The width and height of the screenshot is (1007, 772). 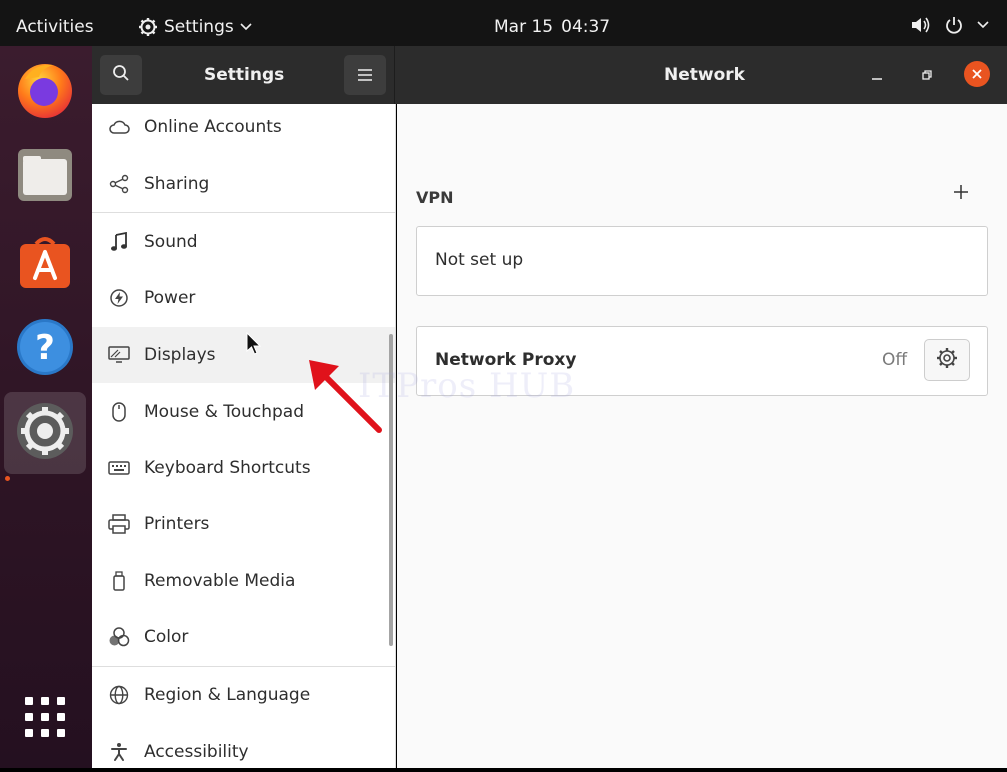 I want to click on system-tray, so click(x=950, y=25).